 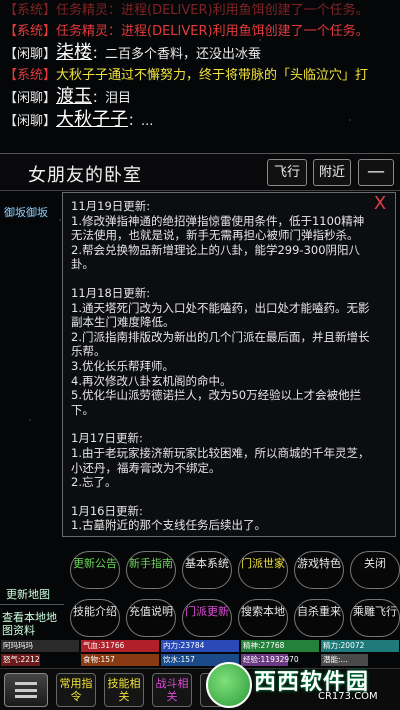 What do you see at coordinates (74, 52) in the screenshot?
I see `chat-speaker: 柒楼` at bounding box center [74, 52].